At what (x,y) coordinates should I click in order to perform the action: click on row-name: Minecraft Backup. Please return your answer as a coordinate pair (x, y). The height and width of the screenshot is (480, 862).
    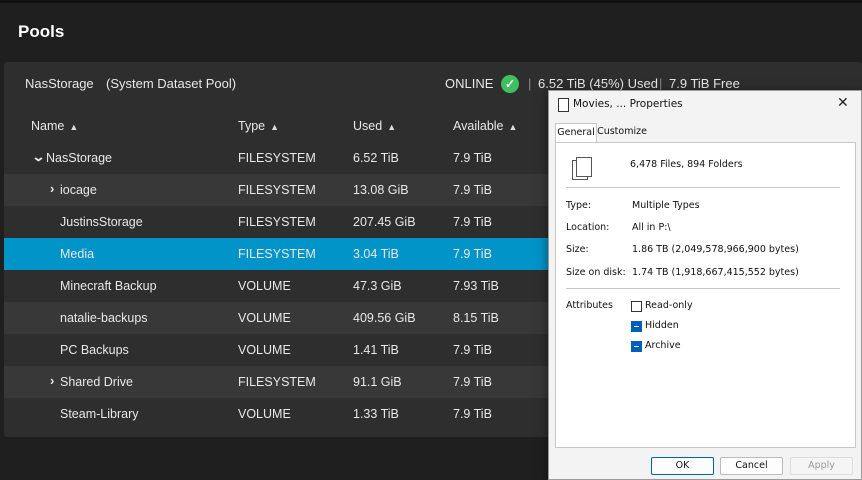
    Looking at the image, I should click on (108, 286).